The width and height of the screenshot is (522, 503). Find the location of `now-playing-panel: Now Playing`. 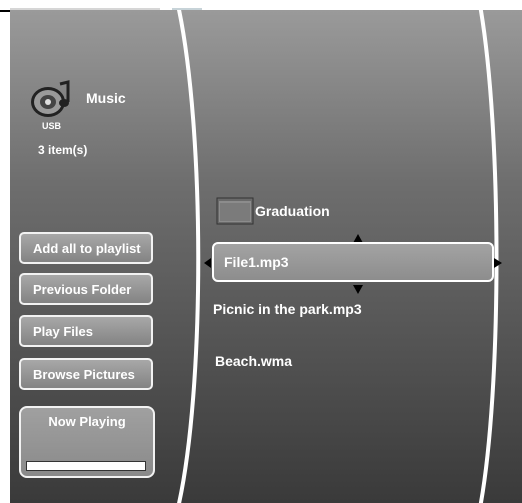

now-playing-panel: Now Playing is located at coordinates (87, 442).